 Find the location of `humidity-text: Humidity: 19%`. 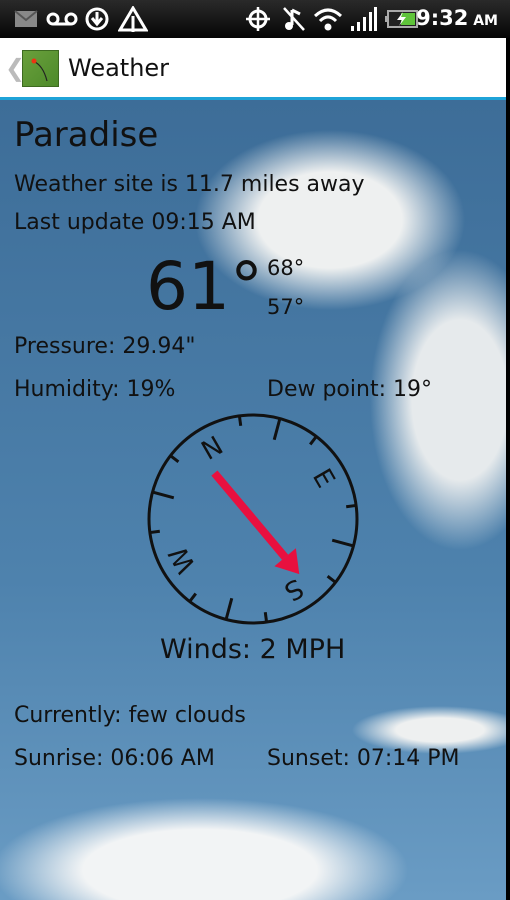

humidity-text: Humidity: 19% is located at coordinates (95, 389).